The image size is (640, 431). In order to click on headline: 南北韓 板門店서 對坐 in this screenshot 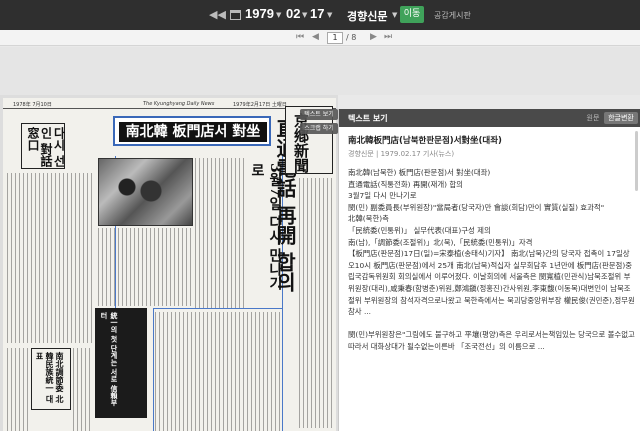, I will do `click(193, 132)`.